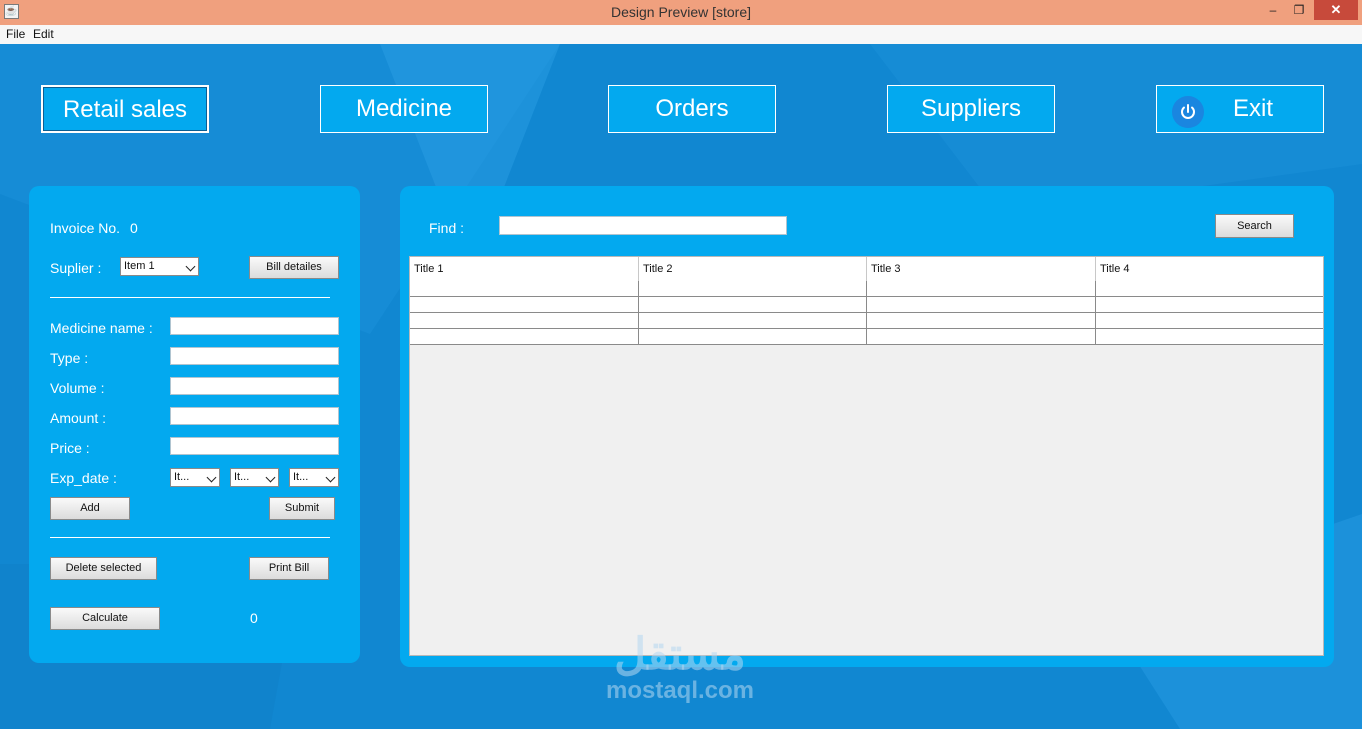 This screenshot has height=729, width=1362. I want to click on nav-orders-button: Orders, so click(692, 109).